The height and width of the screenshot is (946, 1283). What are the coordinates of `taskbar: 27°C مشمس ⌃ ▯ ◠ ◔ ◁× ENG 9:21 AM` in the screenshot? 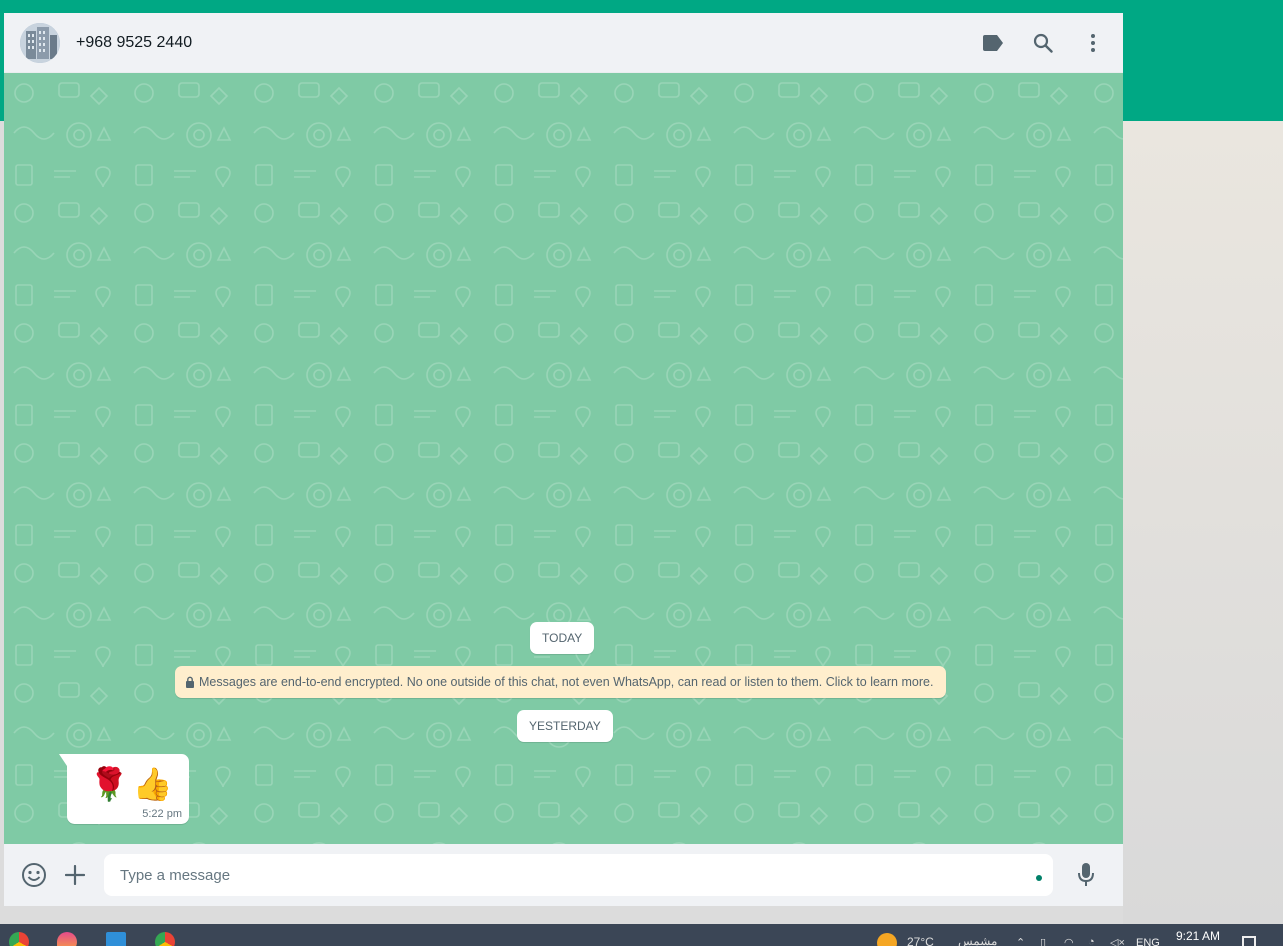 It's located at (641, 935).